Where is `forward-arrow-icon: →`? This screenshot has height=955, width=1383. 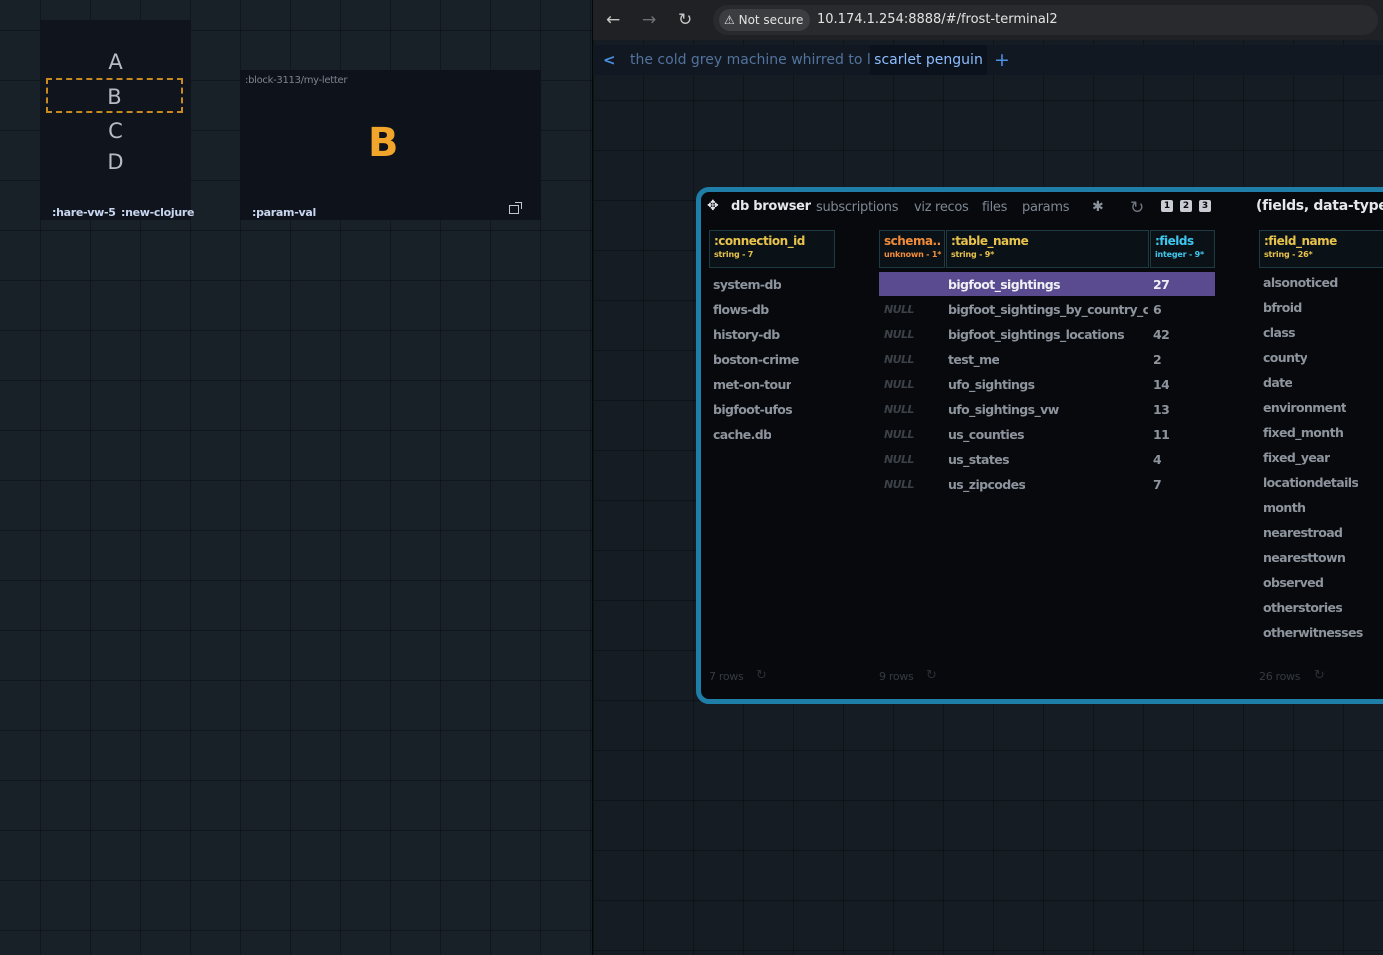 forward-arrow-icon: → is located at coordinates (649, 20).